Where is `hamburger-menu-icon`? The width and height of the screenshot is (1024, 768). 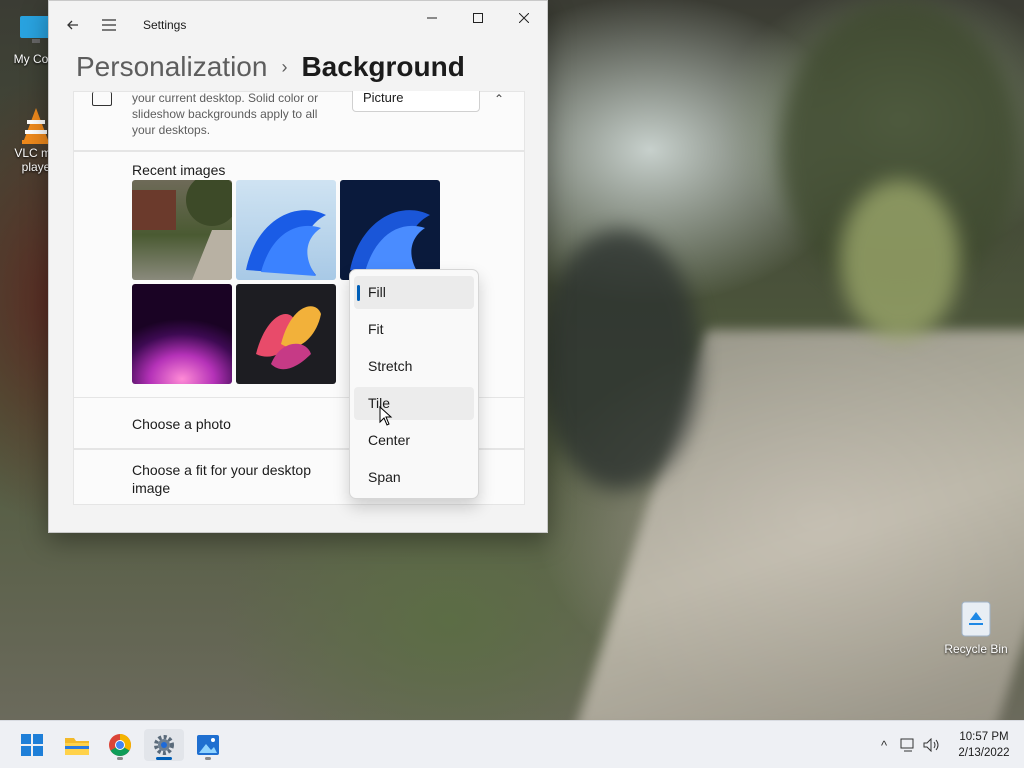 hamburger-menu-icon is located at coordinates (109, 25).